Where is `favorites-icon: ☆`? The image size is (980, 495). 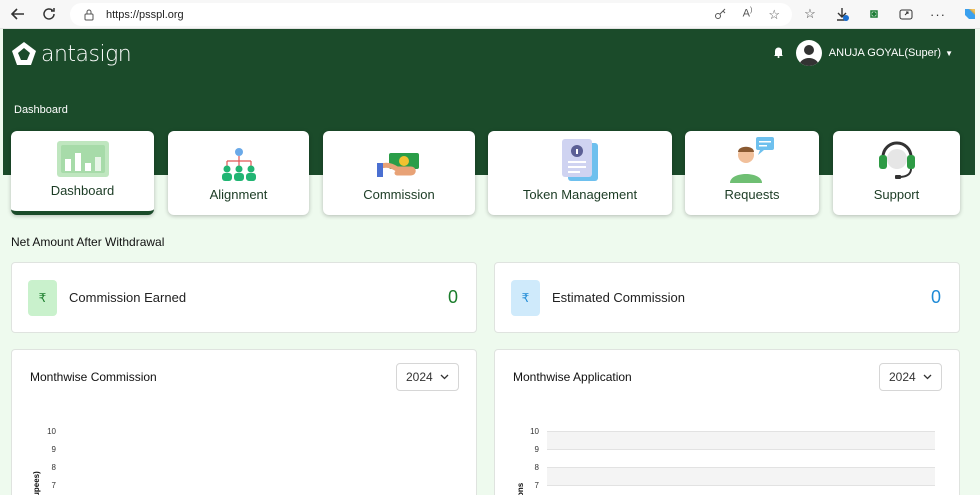 favorites-icon: ☆ is located at coordinates (810, 14).